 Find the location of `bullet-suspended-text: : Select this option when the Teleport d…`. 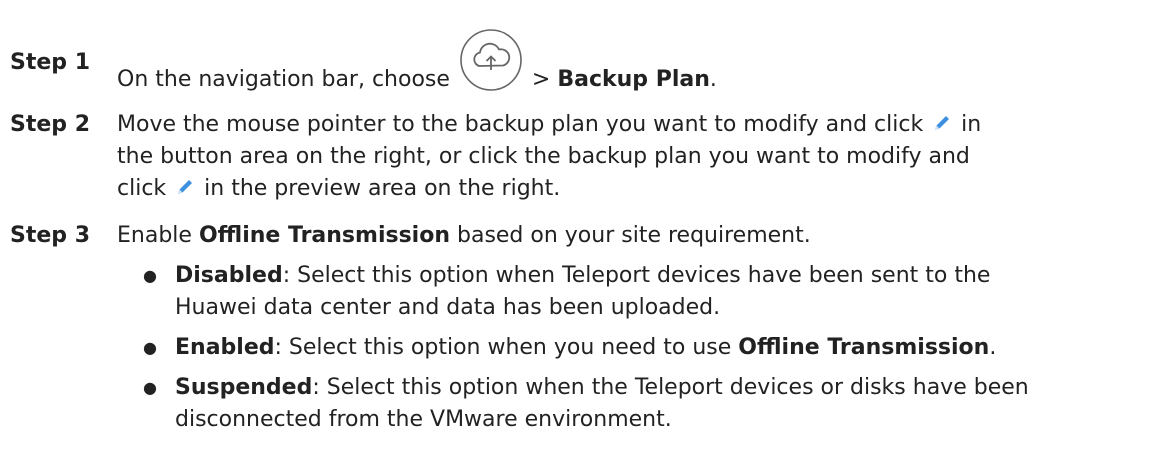

bullet-suspended-text: : Select this option when the Teleport d… is located at coordinates (670, 387).